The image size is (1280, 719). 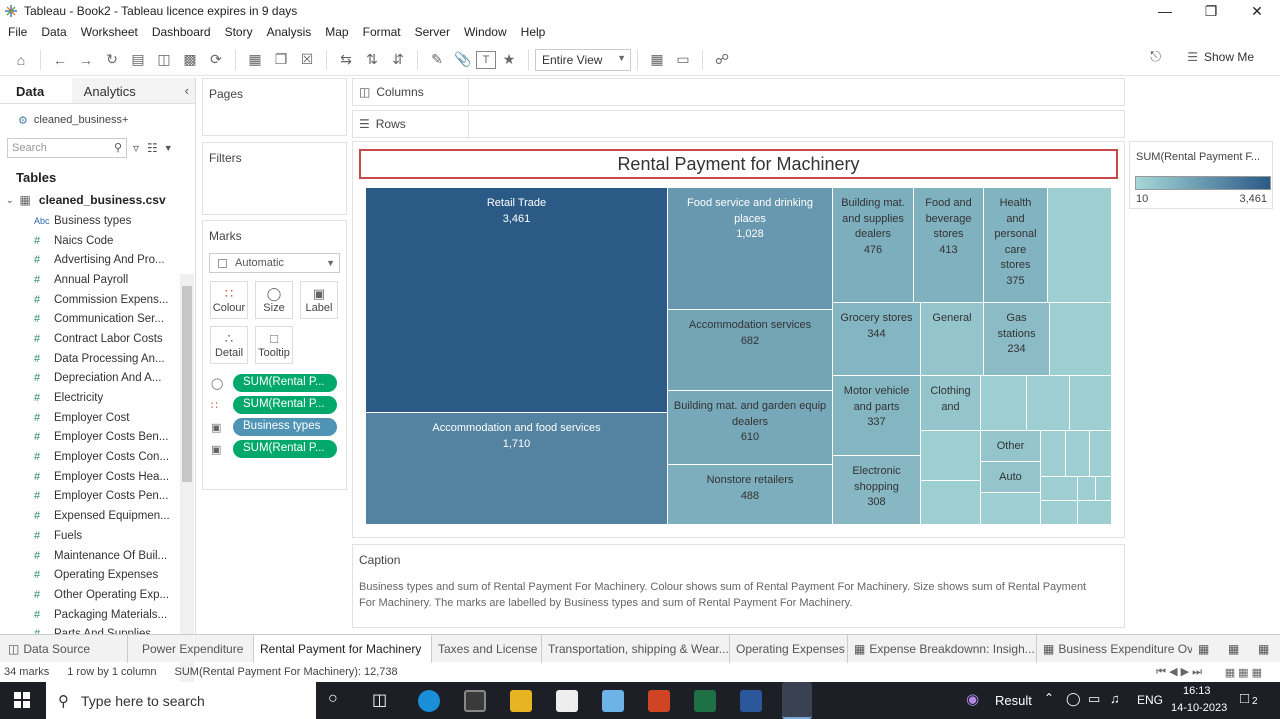 I want to click on taskbar-search: ⚲ Type here to search, so click(x=181, y=700).